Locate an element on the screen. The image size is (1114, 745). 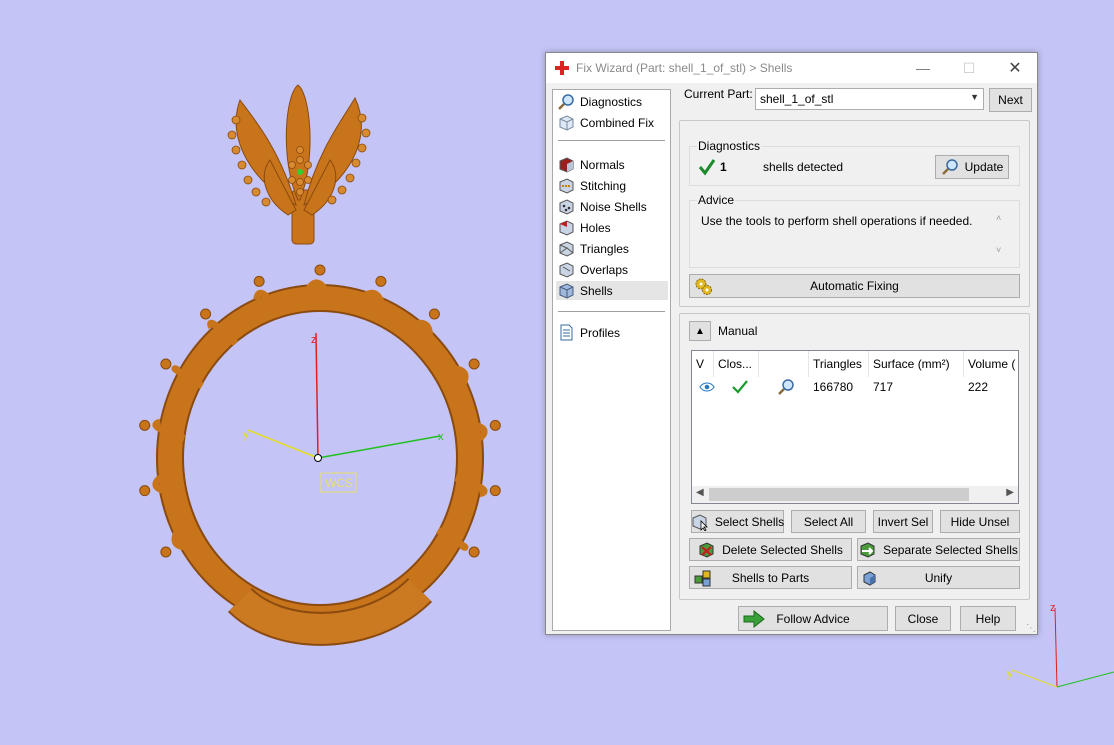
select-shells-button: Select Shells is located at coordinates (737, 521).